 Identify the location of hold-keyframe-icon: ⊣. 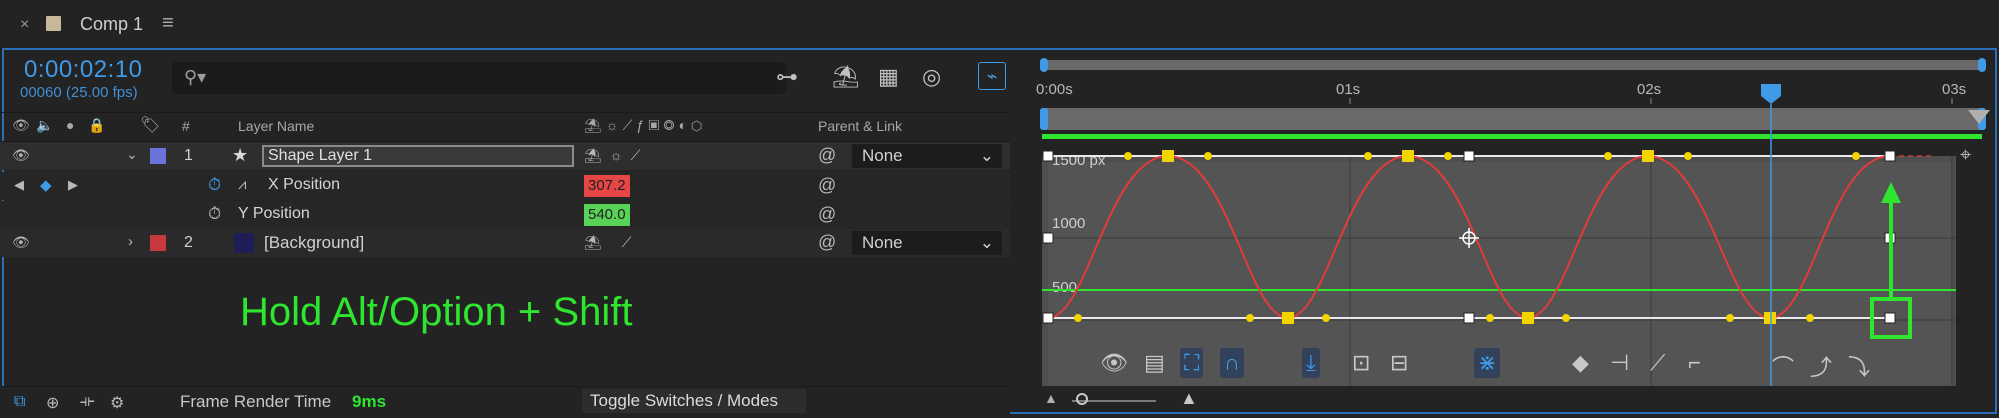
(1619, 363).